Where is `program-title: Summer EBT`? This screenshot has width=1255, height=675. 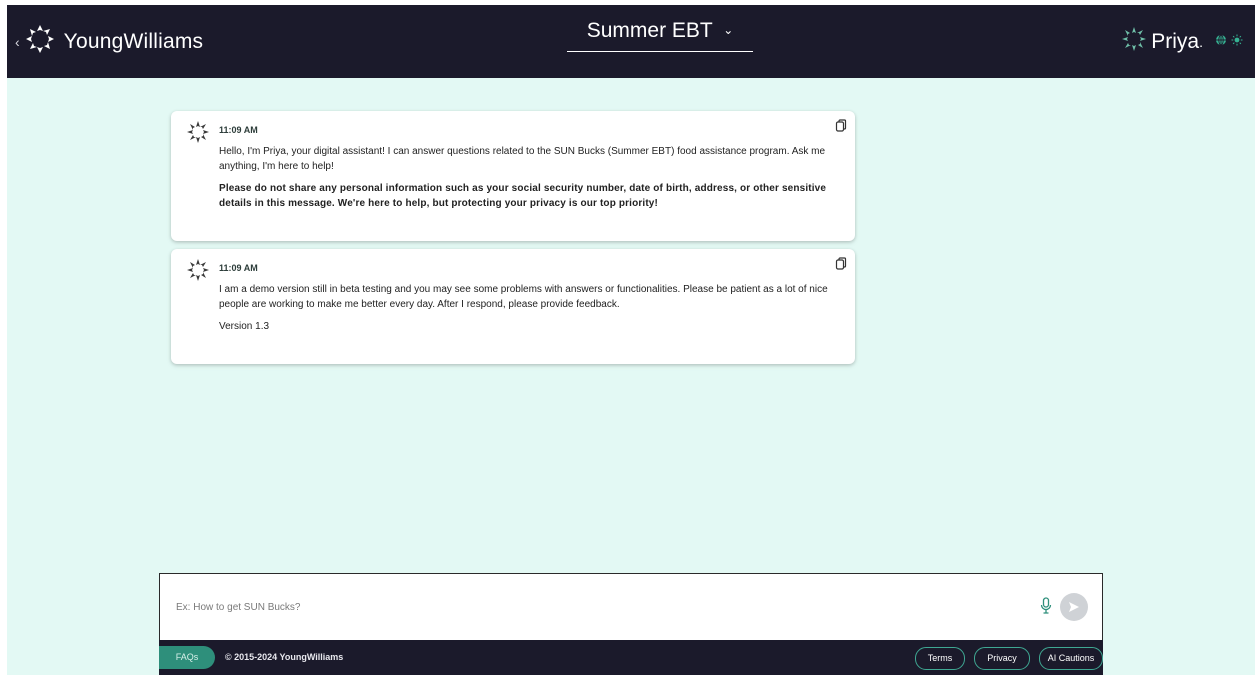 program-title: Summer EBT is located at coordinates (649, 30).